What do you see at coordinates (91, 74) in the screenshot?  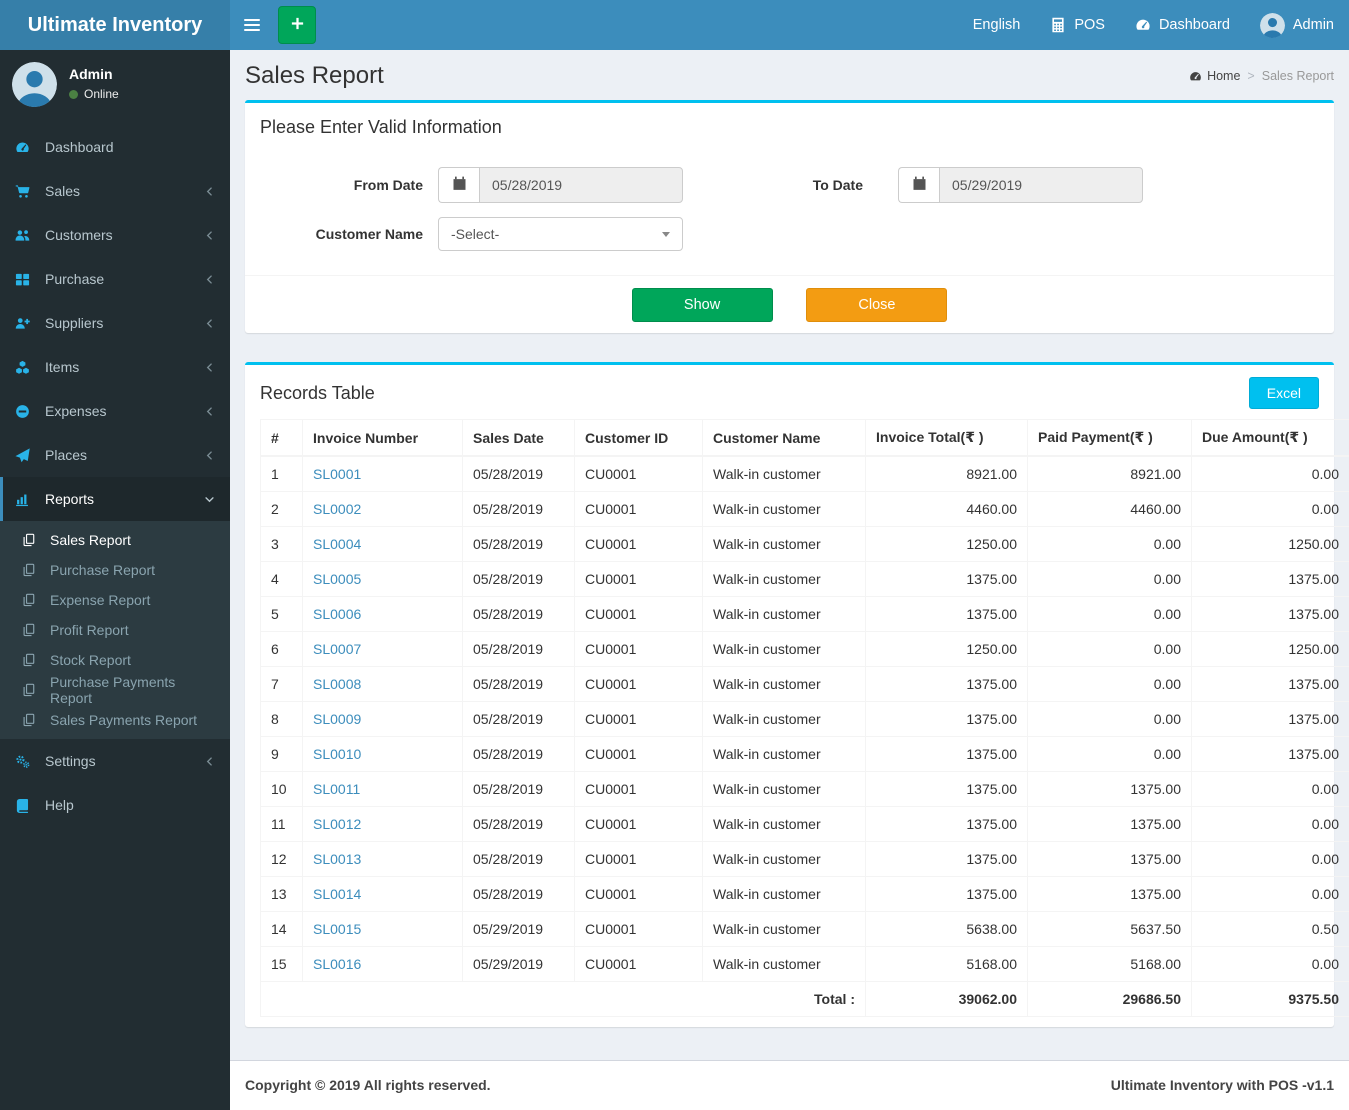 I see `user-name: Admin` at bounding box center [91, 74].